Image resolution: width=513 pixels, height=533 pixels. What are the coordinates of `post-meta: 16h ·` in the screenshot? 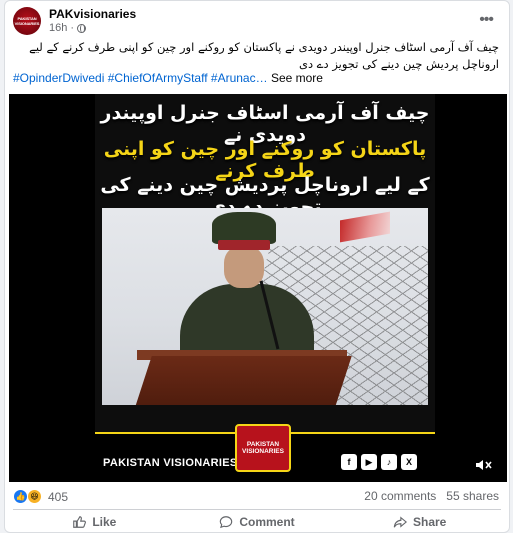 It's located at (68, 28).